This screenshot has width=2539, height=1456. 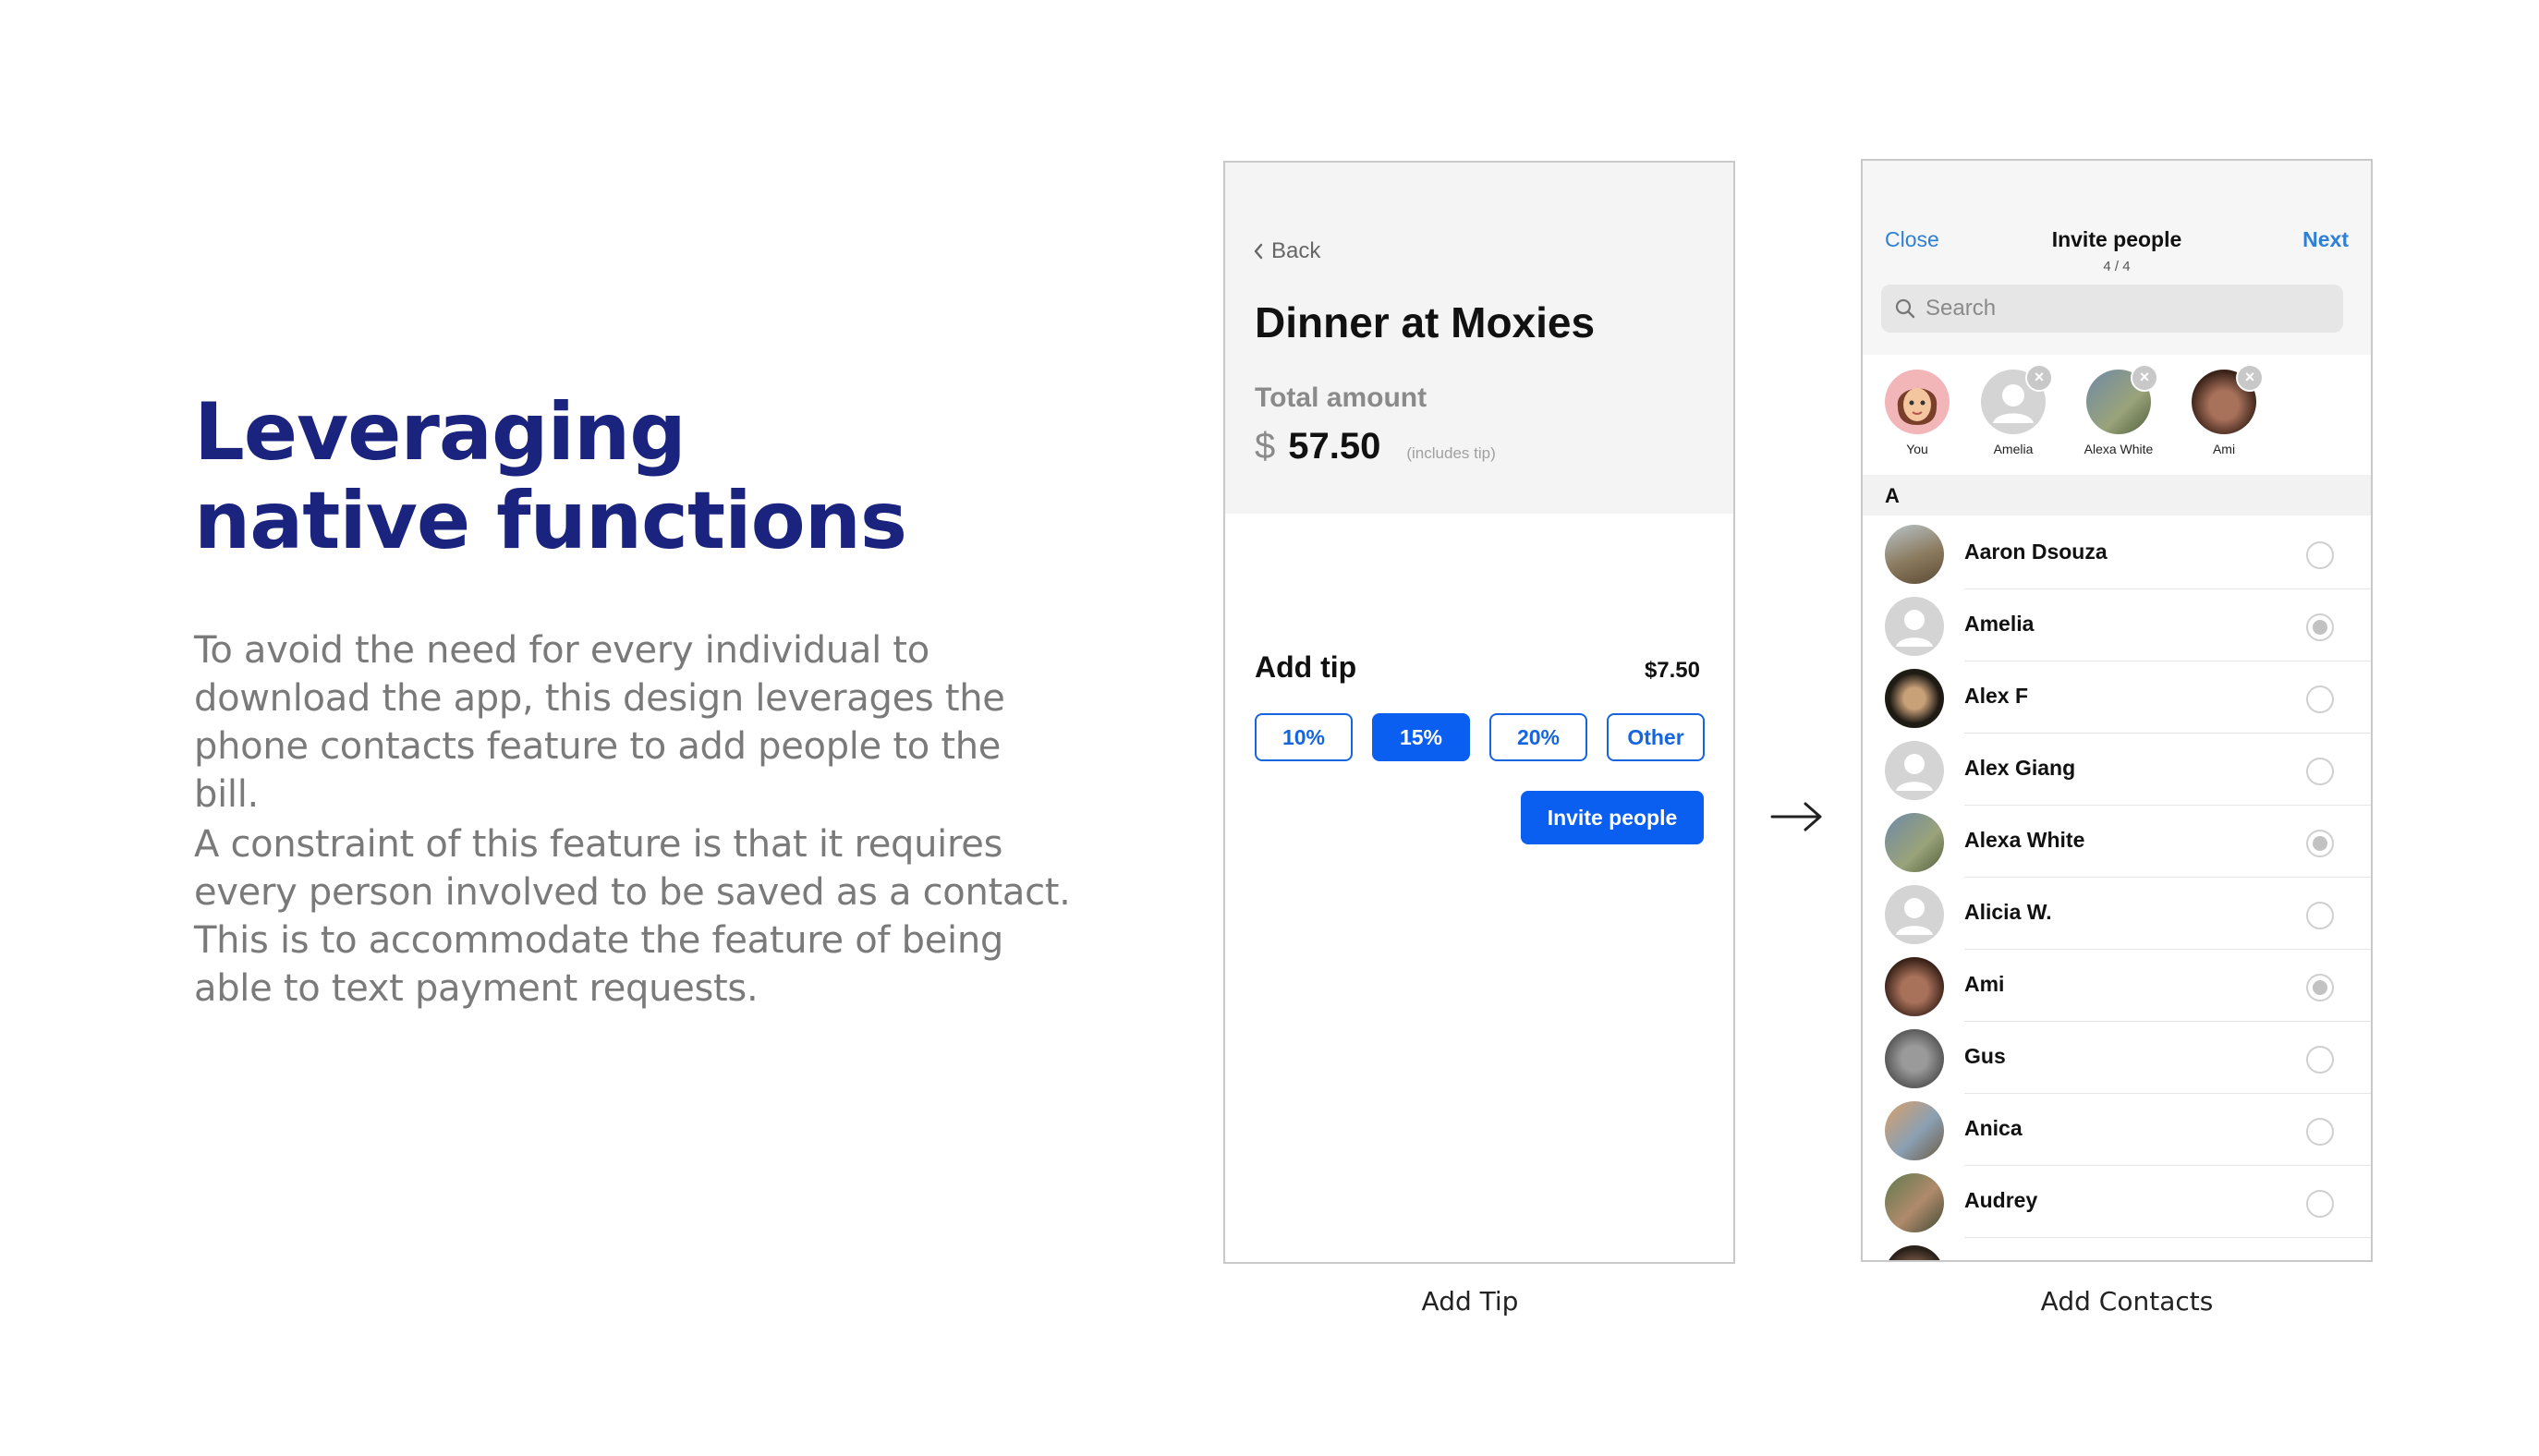 I want to click on contact-row-ami: Ami, so click(x=2117, y=986).